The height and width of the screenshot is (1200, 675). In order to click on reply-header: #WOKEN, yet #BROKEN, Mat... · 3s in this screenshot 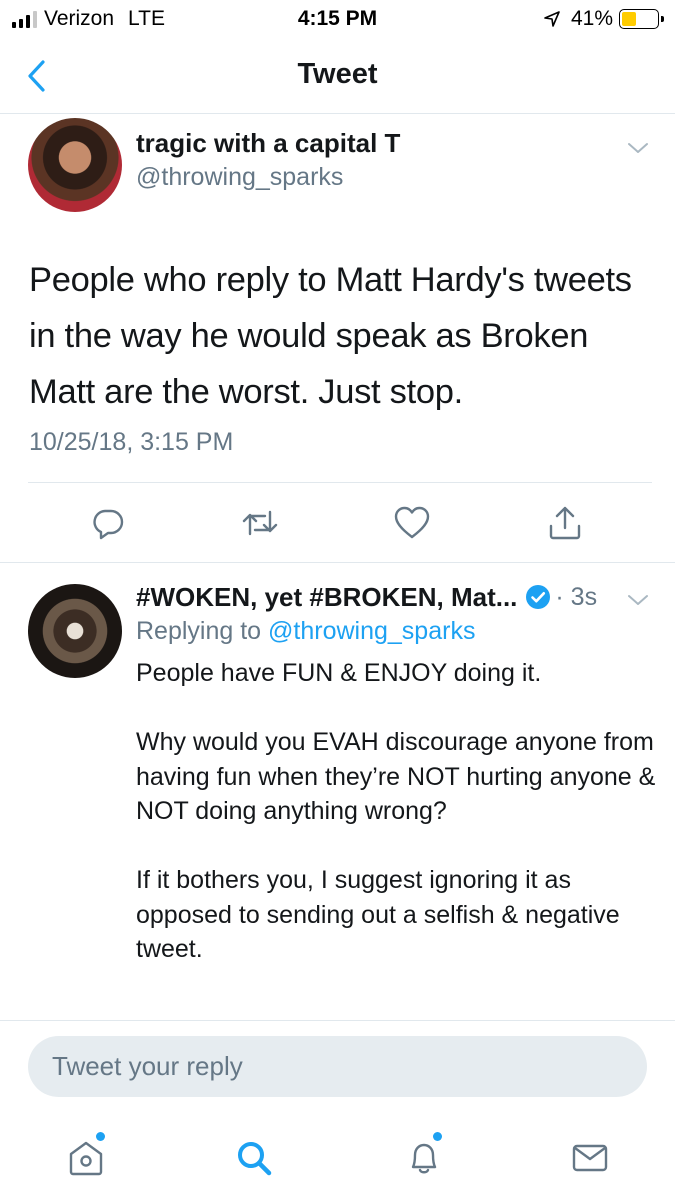, I will do `click(396, 597)`.